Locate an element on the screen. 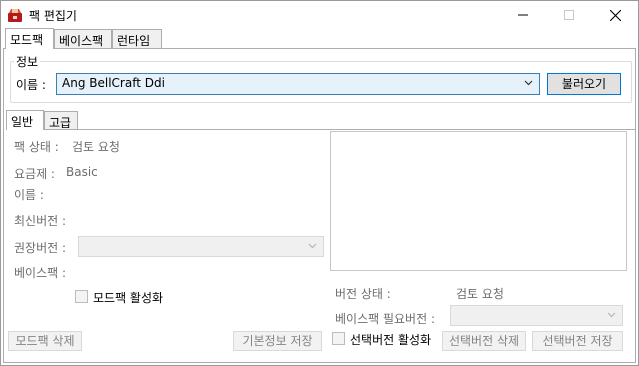  subtab-general: 일반 is located at coordinates (25, 120).